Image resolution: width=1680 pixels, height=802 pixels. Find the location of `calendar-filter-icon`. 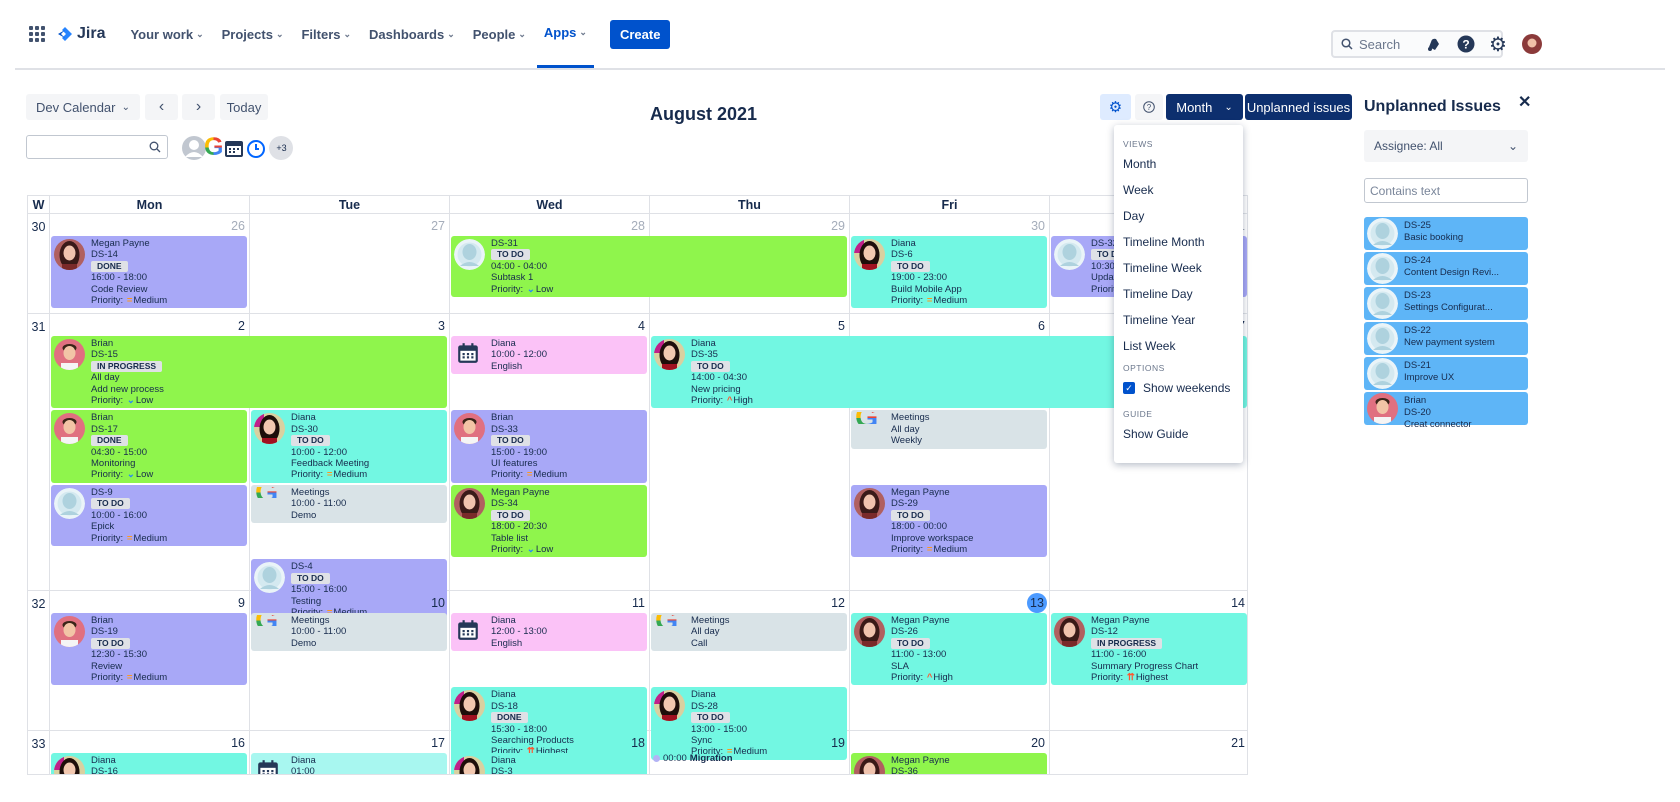

calendar-filter-icon is located at coordinates (234, 148).